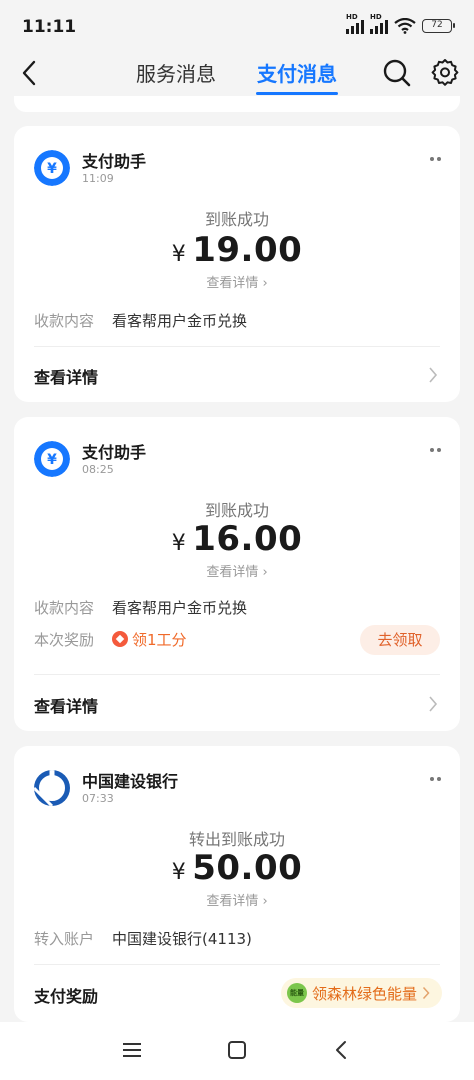 This screenshot has height=1080, width=474. What do you see at coordinates (52, 788) in the screenshot?
I see `ccb-logo-icon` at bounding box center [52, 788].